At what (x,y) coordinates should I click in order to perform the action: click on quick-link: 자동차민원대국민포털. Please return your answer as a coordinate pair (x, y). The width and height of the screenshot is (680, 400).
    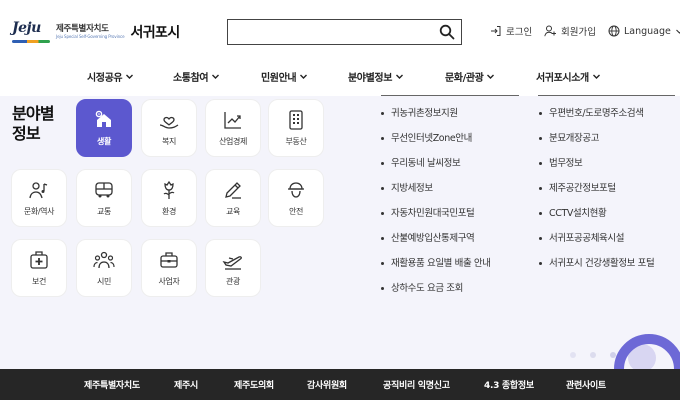
    Looking at the image, I should click on (436, 213).